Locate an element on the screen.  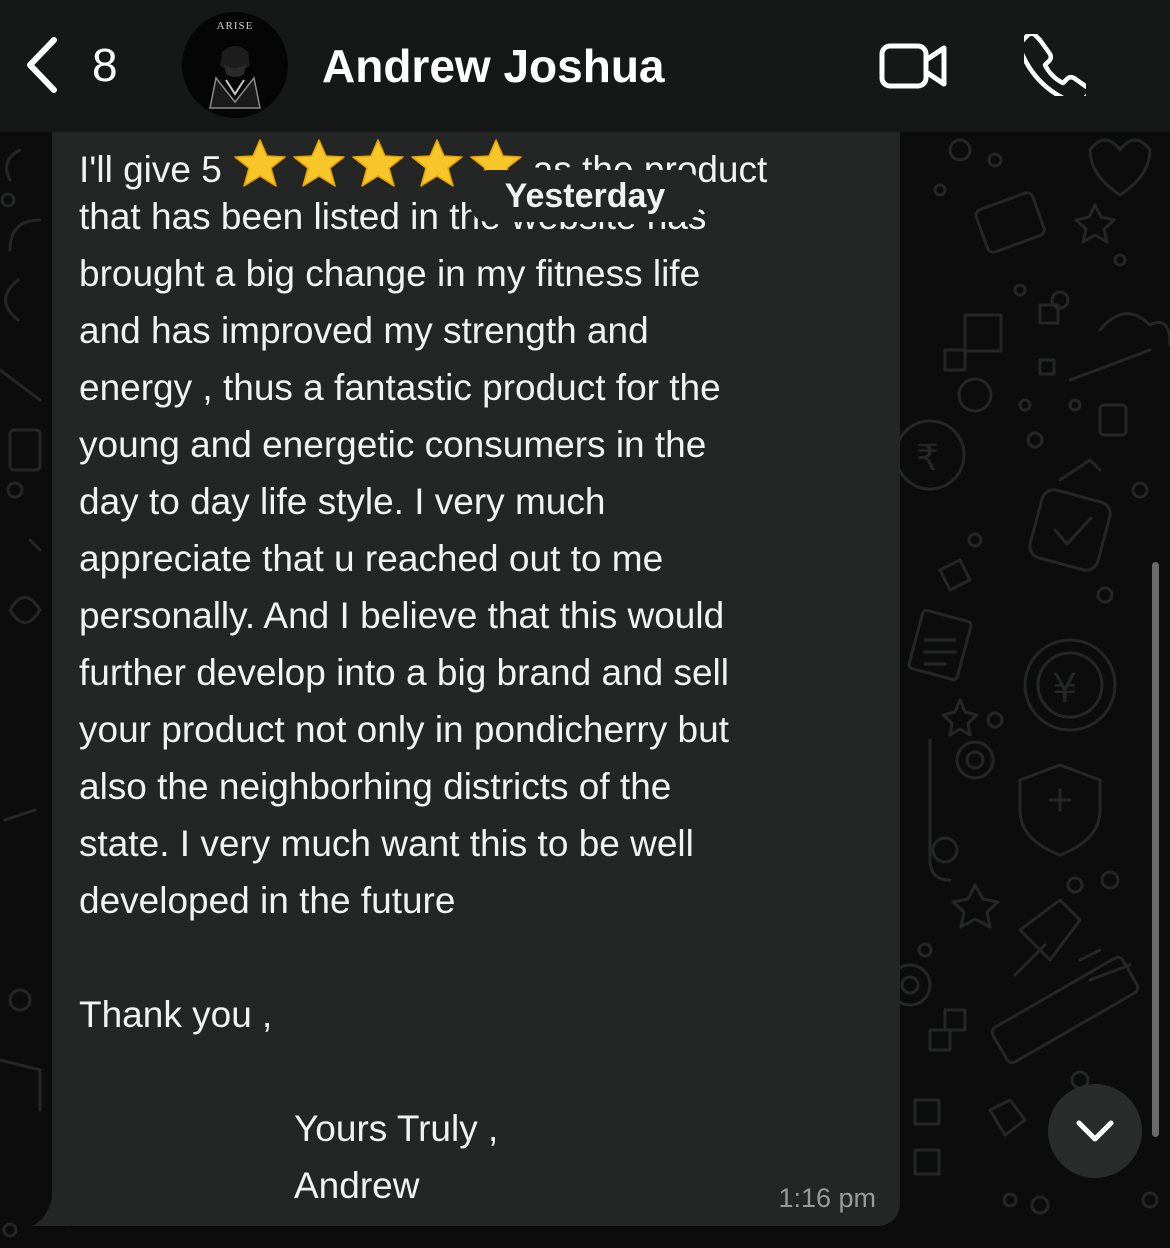
message-line: state. I very much want this to be well is located at coordinates (386, 843).